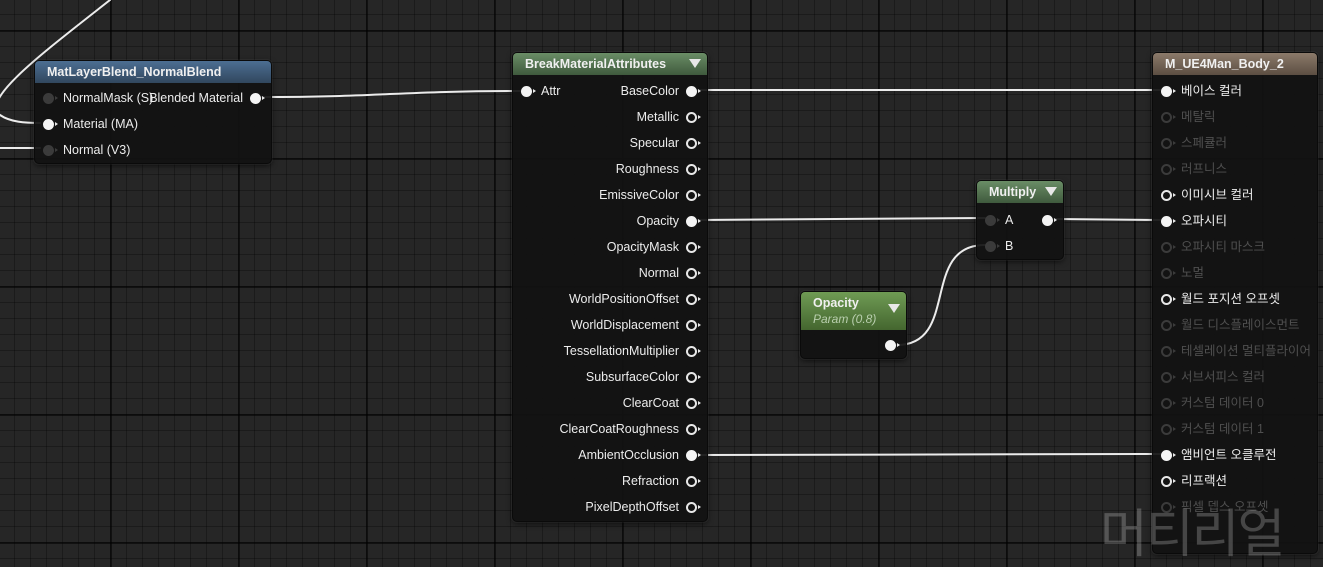  Describe the element at coordinates (1190, 169) in the screenshot. I see `input-roughness: 러프니스` at that location.